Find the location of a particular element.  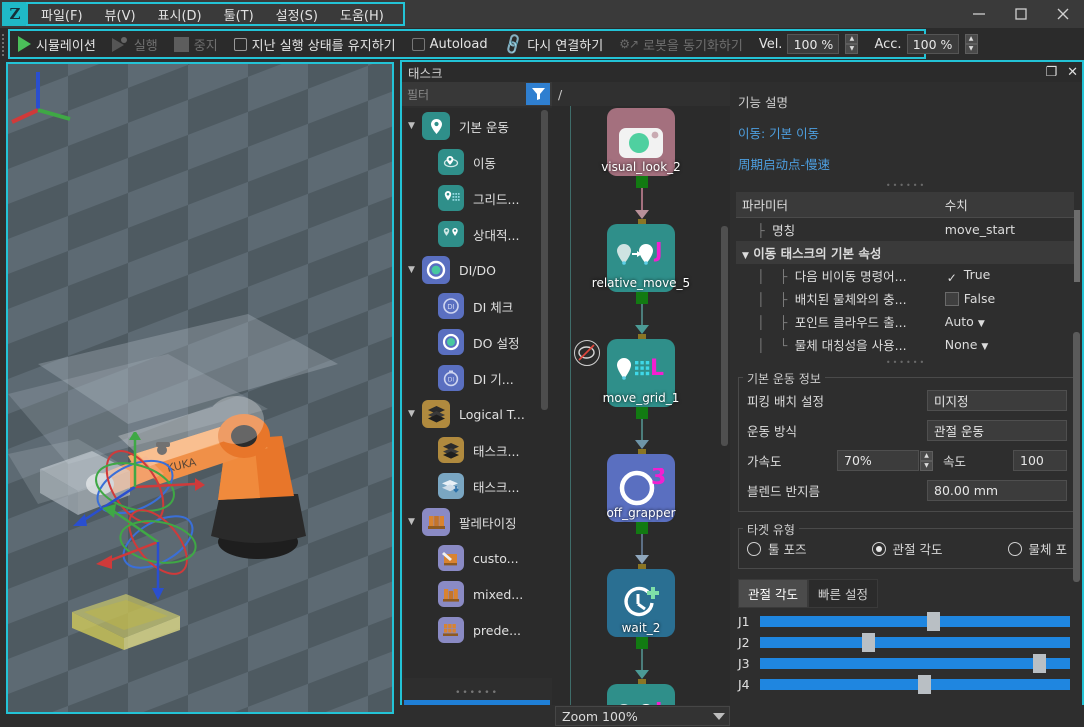

table-row: │ ├ 다음 비이동 명령어... ✓ True is located at coordinates (905, 275).